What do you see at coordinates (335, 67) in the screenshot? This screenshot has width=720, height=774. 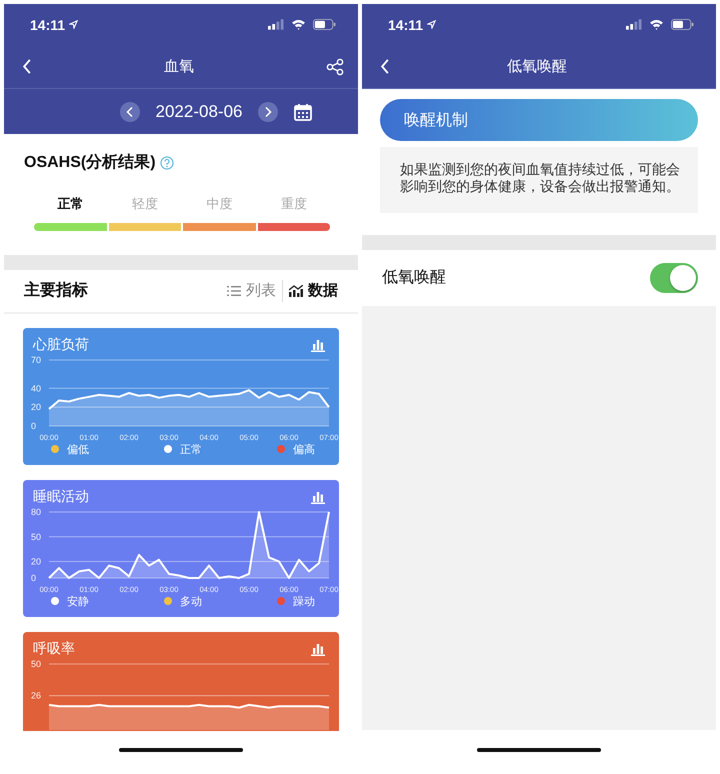 I see `share-icon` at bounding box center [335, 67].